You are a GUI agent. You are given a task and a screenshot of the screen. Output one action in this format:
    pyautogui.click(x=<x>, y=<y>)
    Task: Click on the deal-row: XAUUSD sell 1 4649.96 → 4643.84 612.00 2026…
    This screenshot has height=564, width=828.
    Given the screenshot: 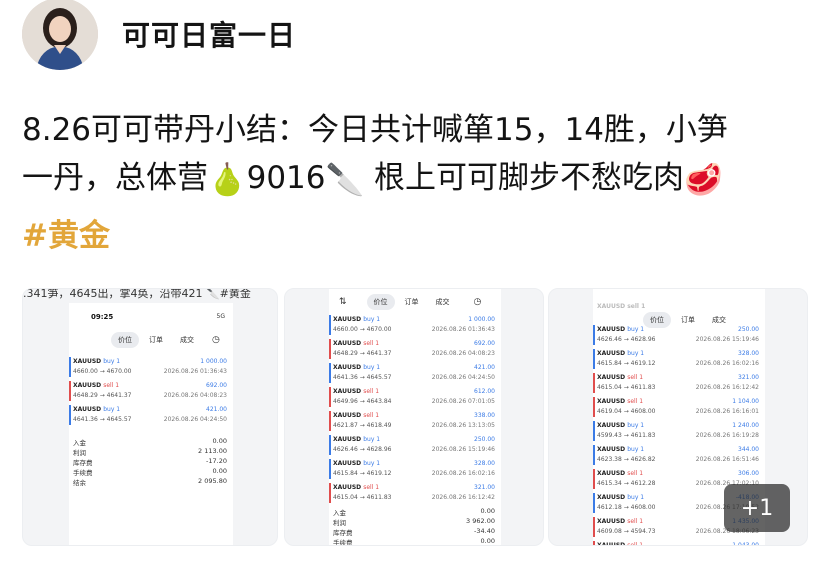 What is the action you would take?
    pyautogui.click(x=415, y=397)
    